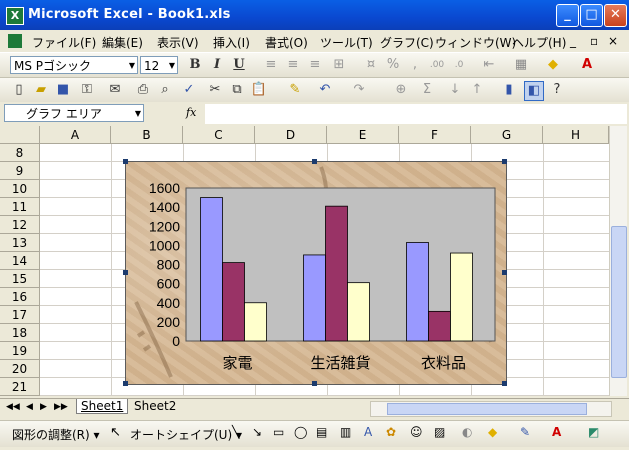  Describe the element at coordinates (20, 261) in the screenshot. I see `row-header-14: 14` at that location.